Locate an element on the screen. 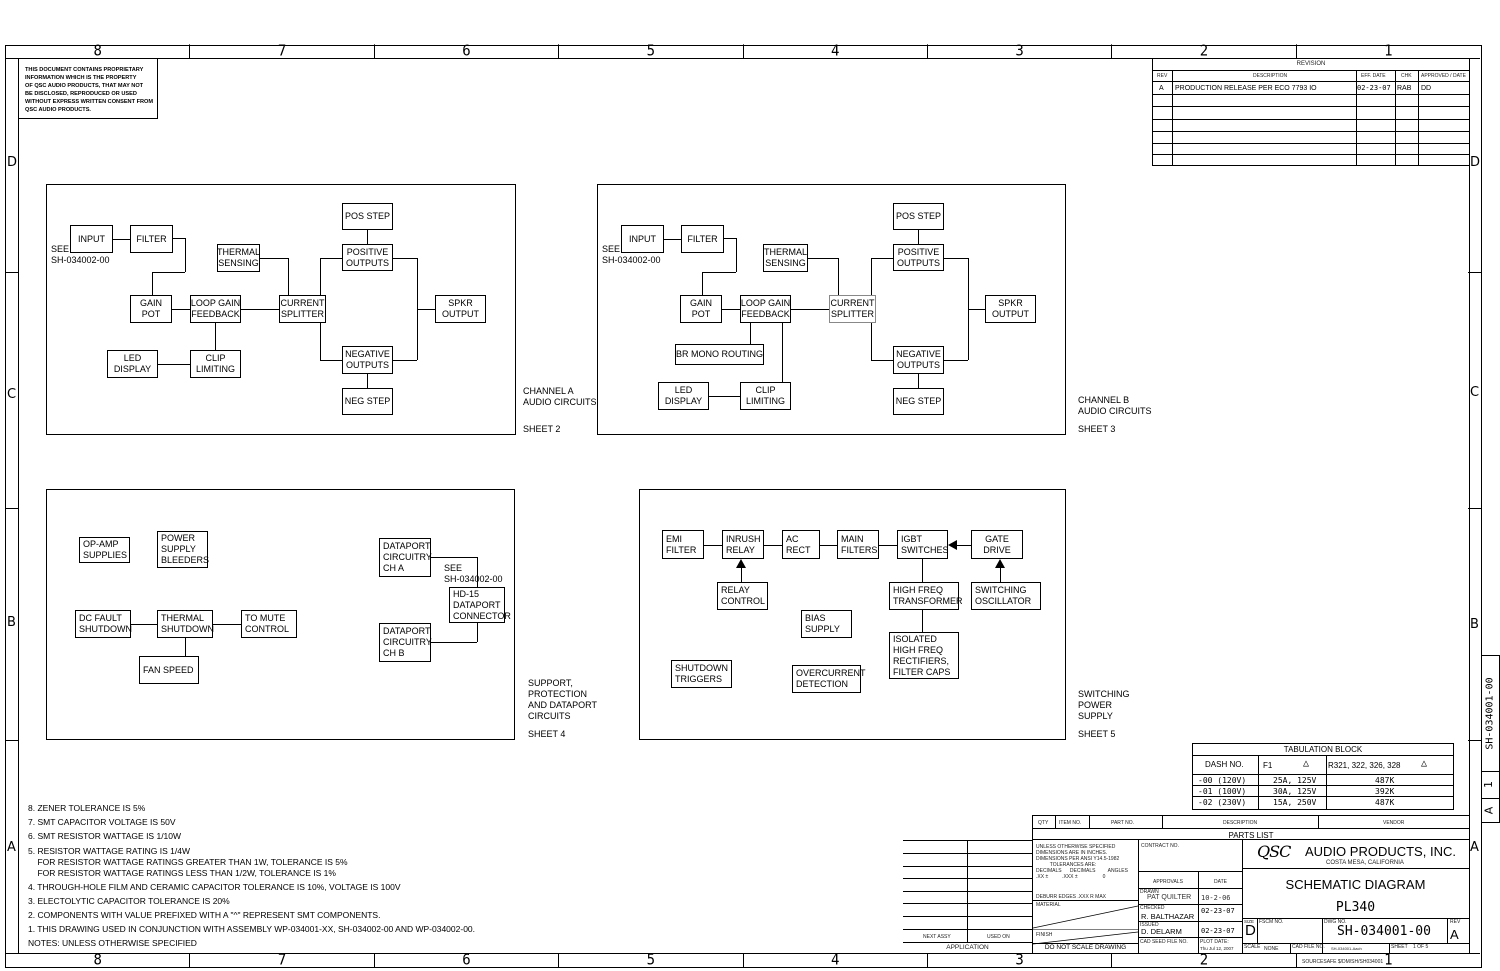 This screenshot has height=971, width=1500. block-bias-supply: BIAS SUPPLY is located at coordinates (826, 624).